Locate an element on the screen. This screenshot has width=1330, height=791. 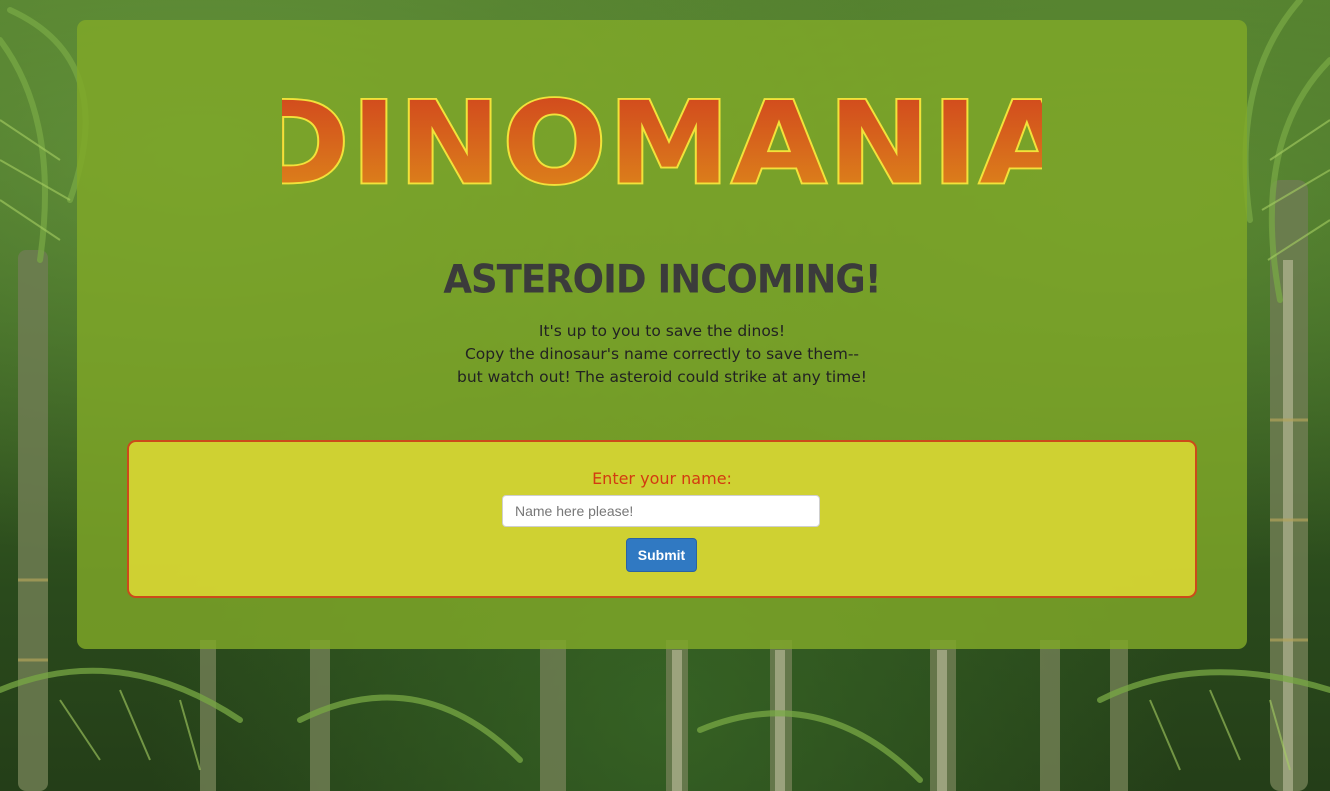
page-title: ASTEROID INCOMING! is located at coordinates (662, 279).